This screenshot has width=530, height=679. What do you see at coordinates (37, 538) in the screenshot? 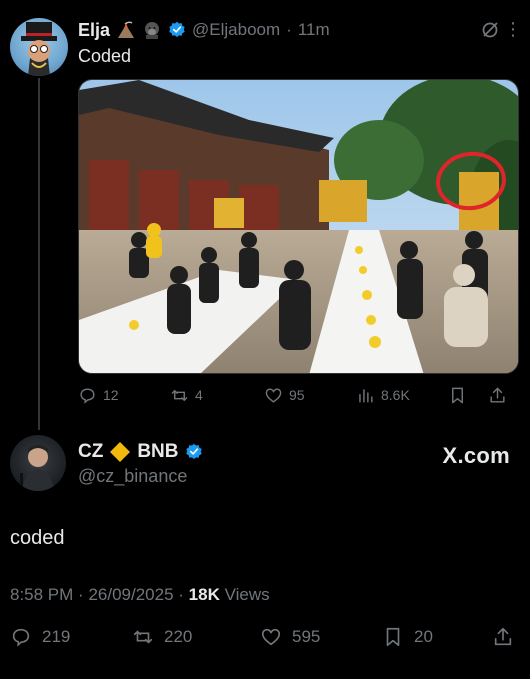
I see `tweet2-text: coded` at bounding box center [37, 538].